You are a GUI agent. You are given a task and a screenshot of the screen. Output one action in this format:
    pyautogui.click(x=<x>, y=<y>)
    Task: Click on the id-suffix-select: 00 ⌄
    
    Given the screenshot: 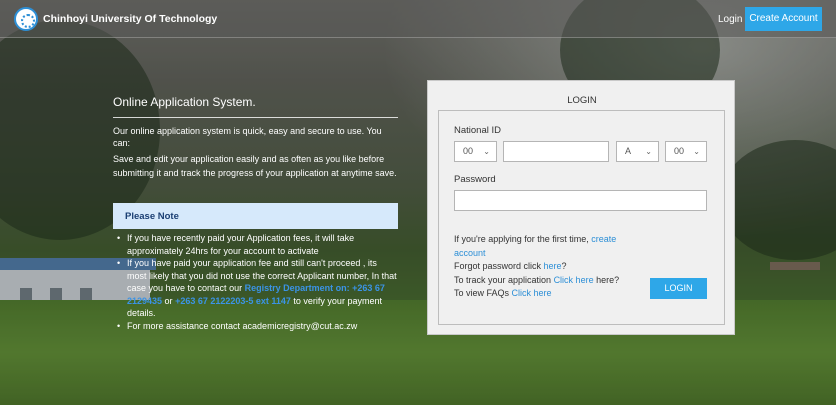 What is the action you would take?
    pyautogui.click(x=686, y=151)
    